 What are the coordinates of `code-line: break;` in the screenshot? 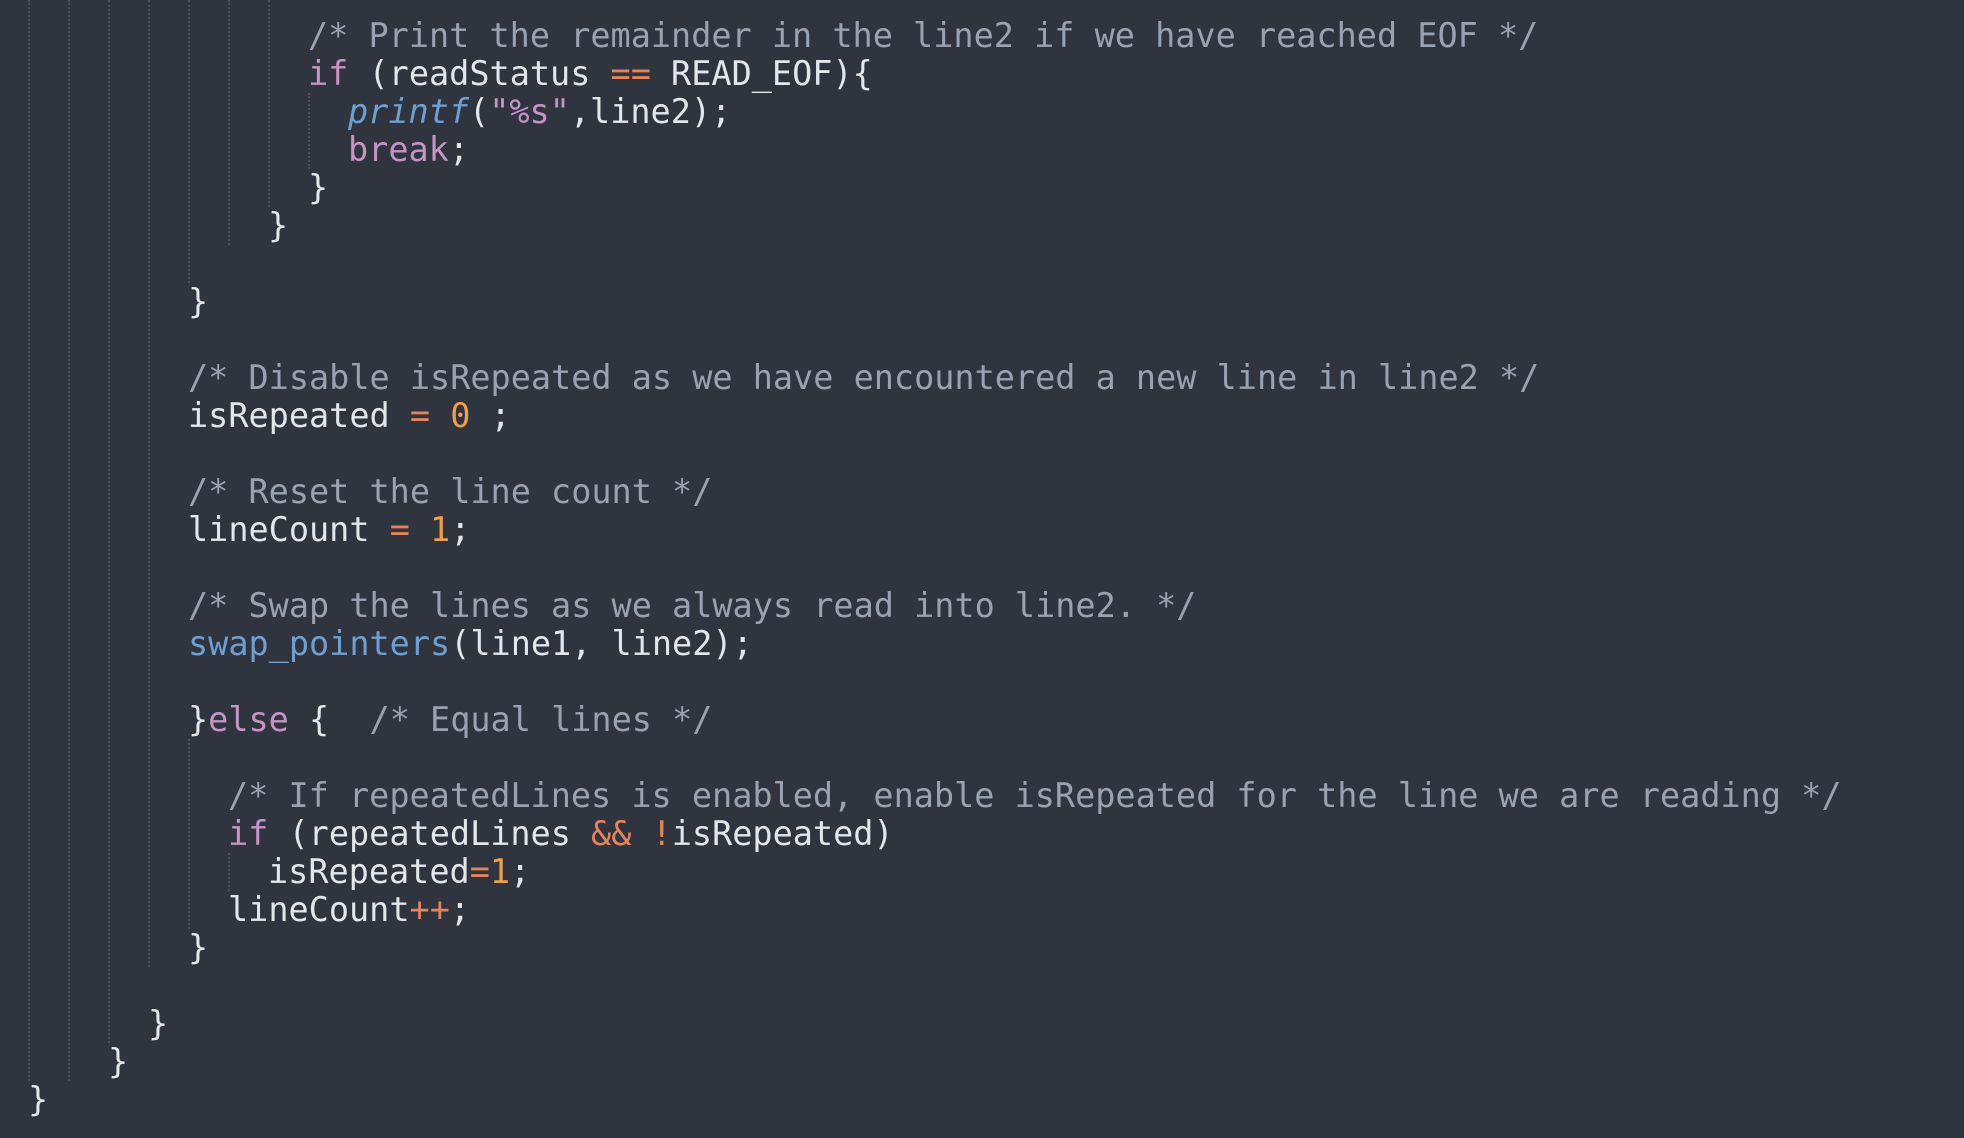 It's located at (408, 150).